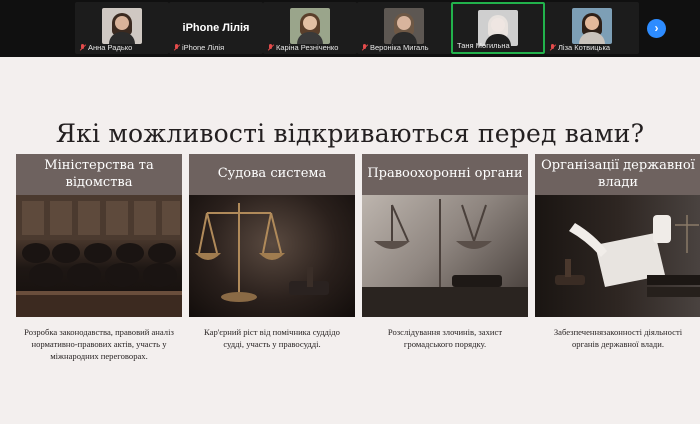 The width and height of the screenshot is (700, 424). Describe the element at coordinates (350, 133) in the screenshot. I see `slide-title: Які можливості відкриваються перед вами?` at that location.